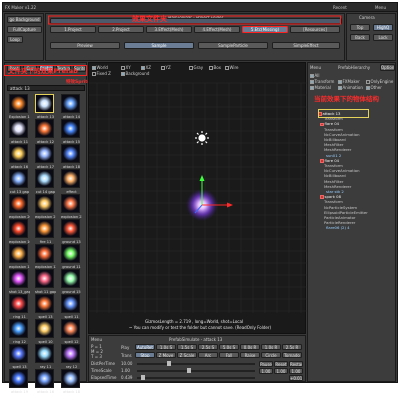 This screenshot has width=400, height=400. Describe the element at coordinates (70, 131) in the screenshot. I see `prefab-thumbnail: attack 15` at that location.